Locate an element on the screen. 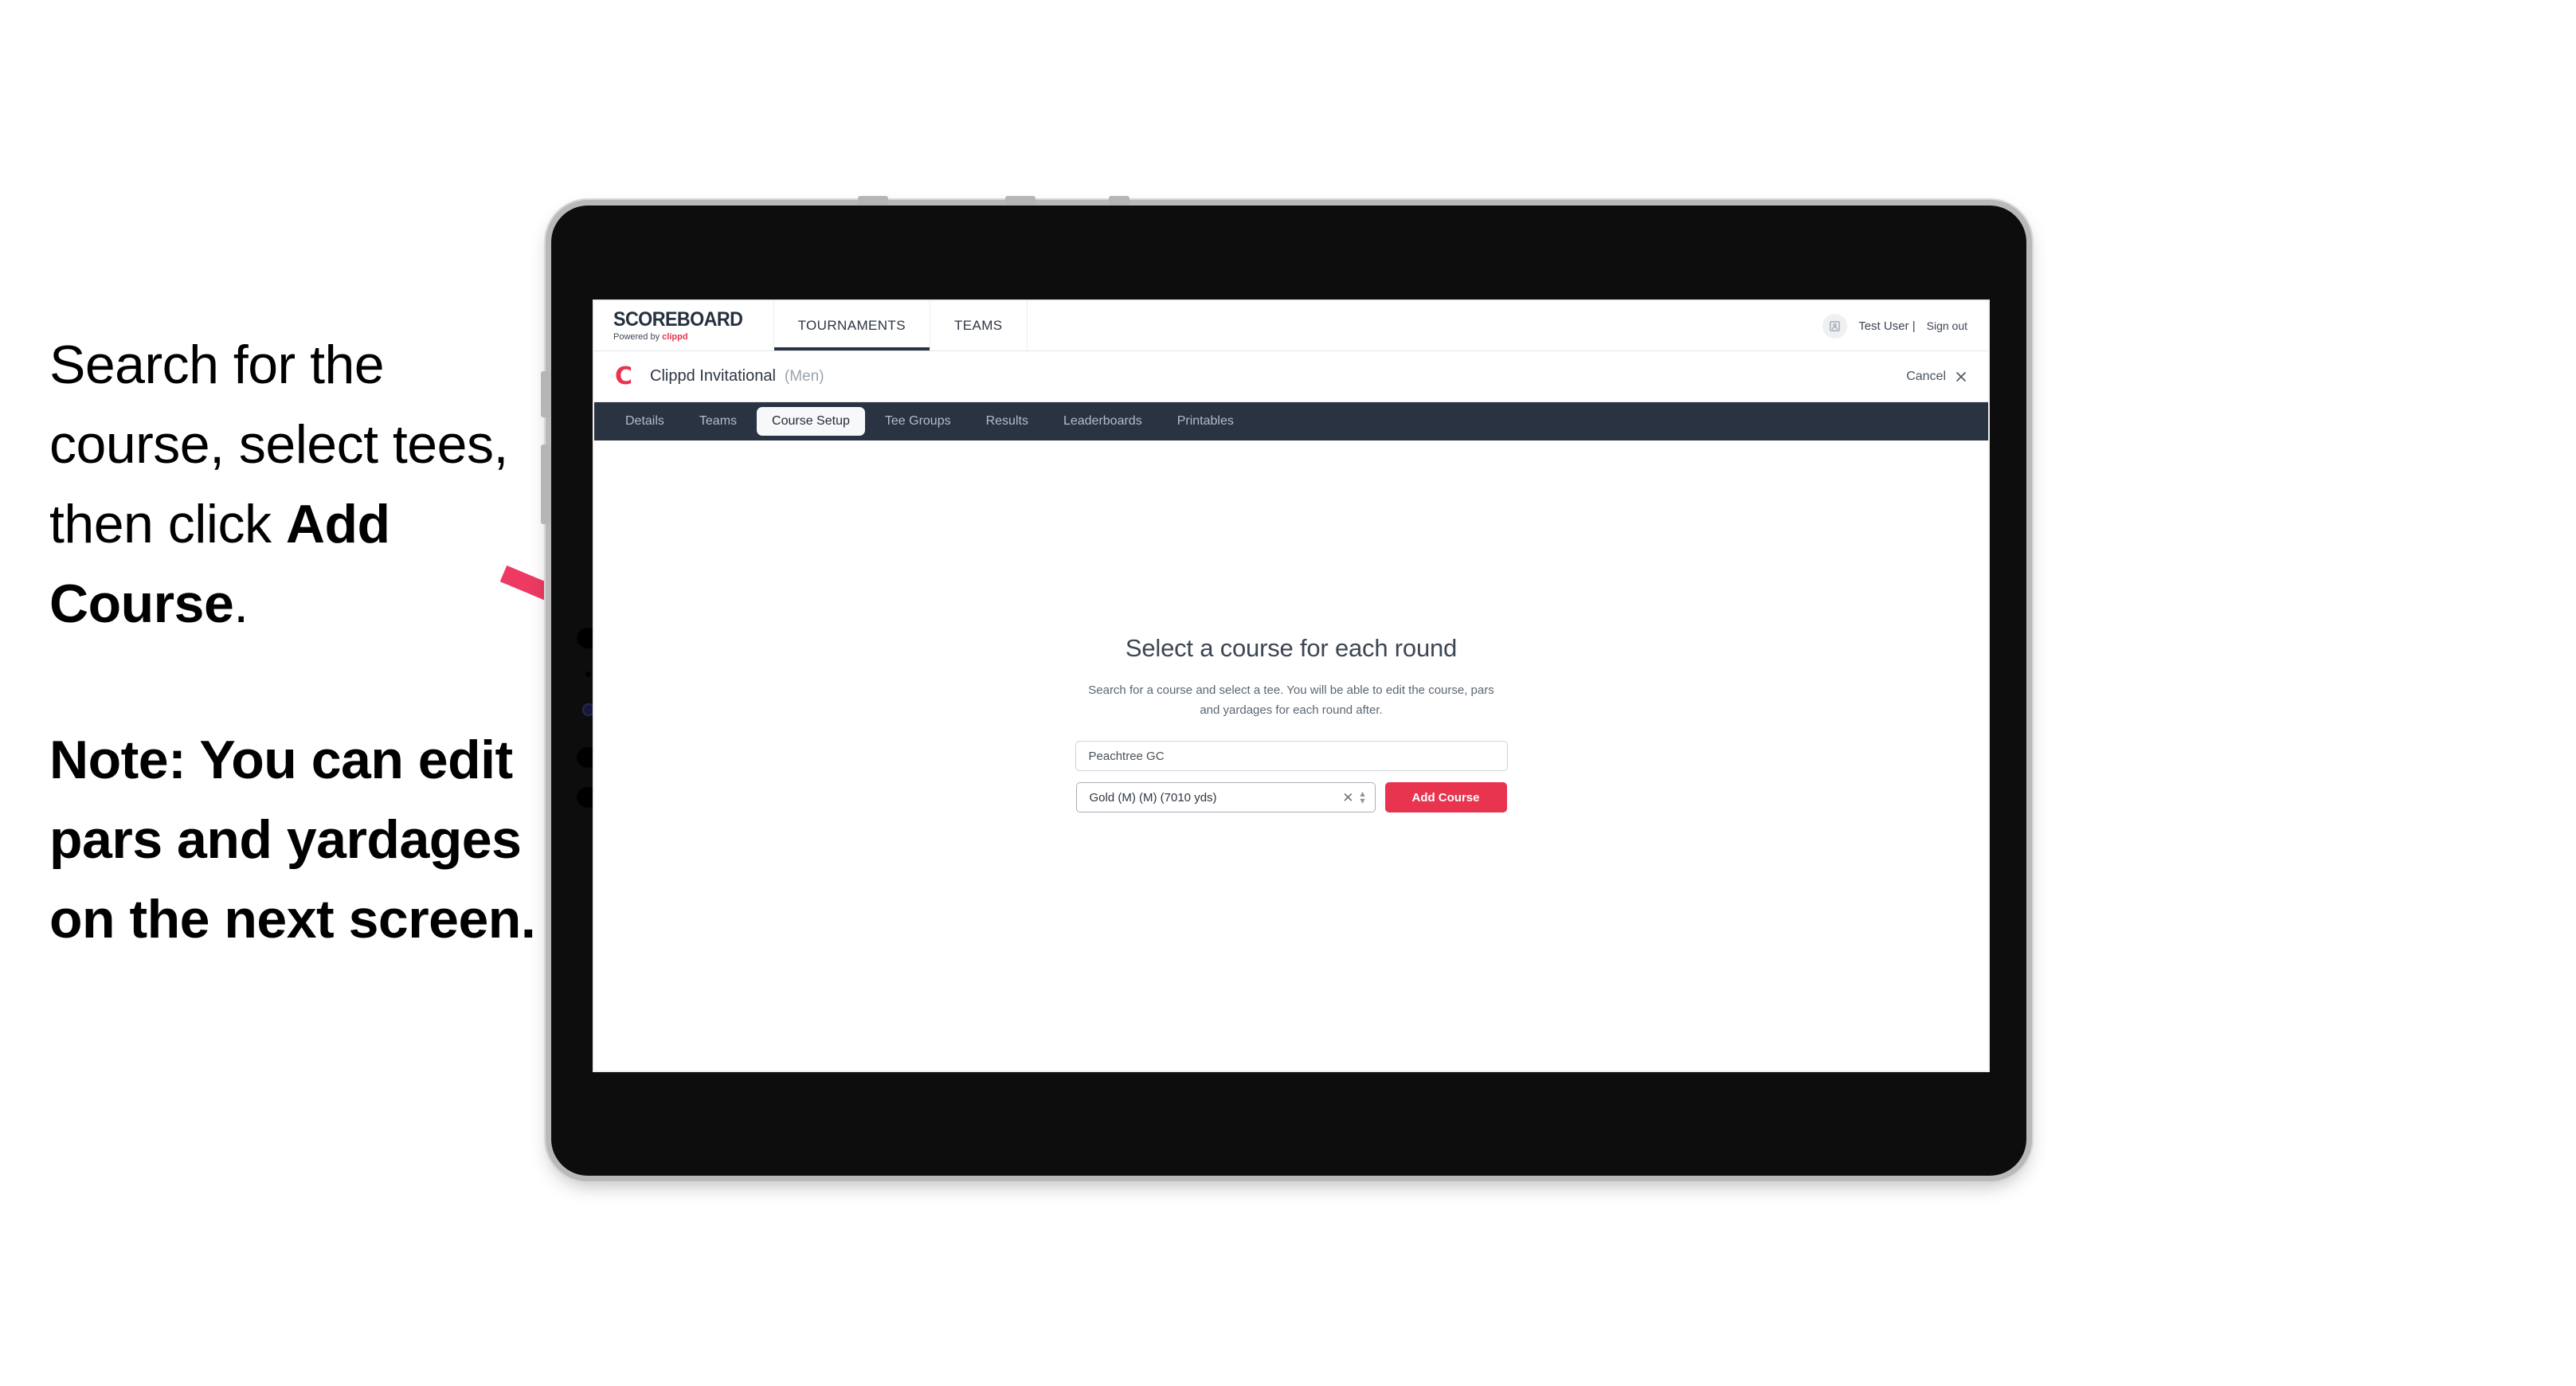 The image size is (2576, 1386). nav-tab-teams: TEAMS is located at coordinates (979, 325).